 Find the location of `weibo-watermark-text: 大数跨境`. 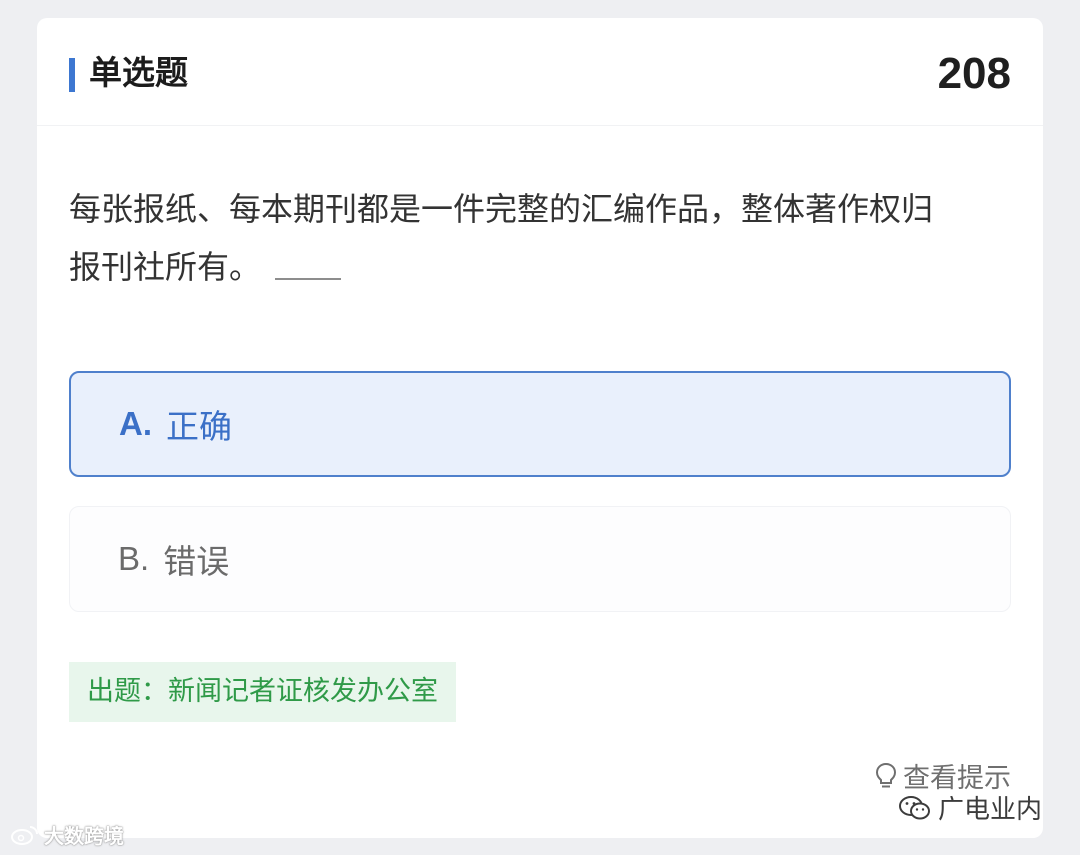

weibo-watermark-text: 大数跨境 is located at coordinates (84, 836).